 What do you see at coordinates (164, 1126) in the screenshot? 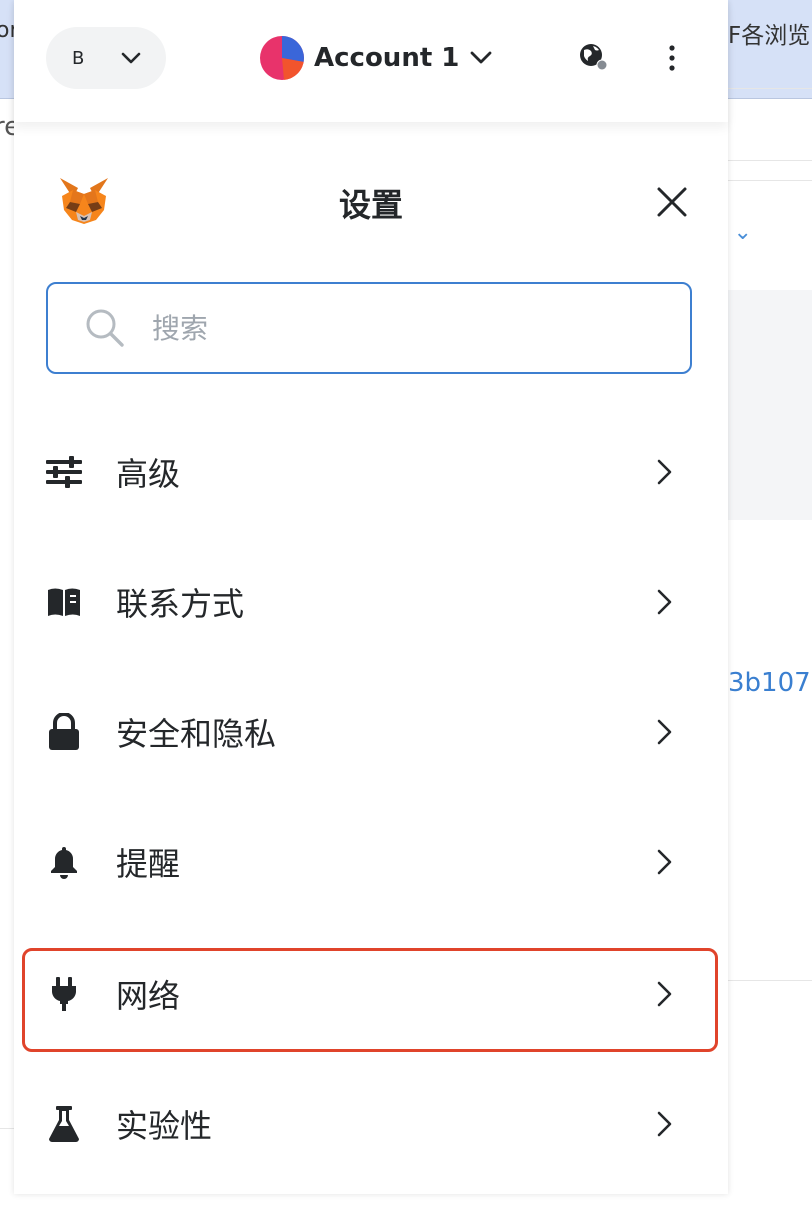
I see `settings-item-label: 实验性` at bounding box center [164, 1126].